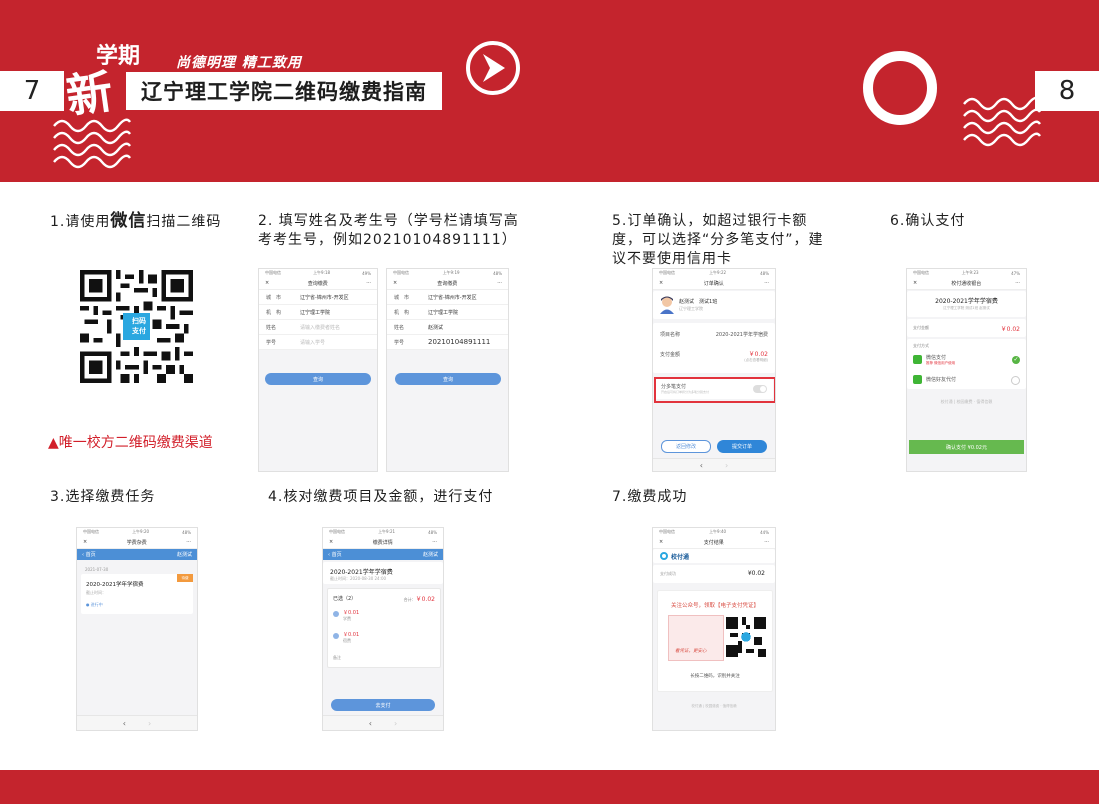  Describe the element at coordinates (966, 304) in the screenshot. I see `item-summary: 2020-2021学年学宿费 辽宁理工学院 测试1班 赵测试` at that location.